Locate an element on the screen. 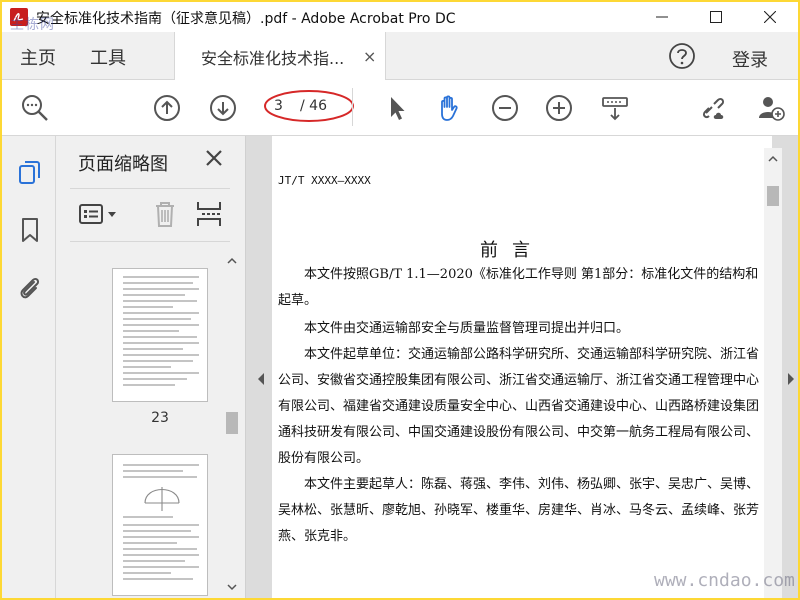 Image resolution: width=800 pixels, height=600 pixels. tab-close-icon: × is located at coordinates (369, 56).